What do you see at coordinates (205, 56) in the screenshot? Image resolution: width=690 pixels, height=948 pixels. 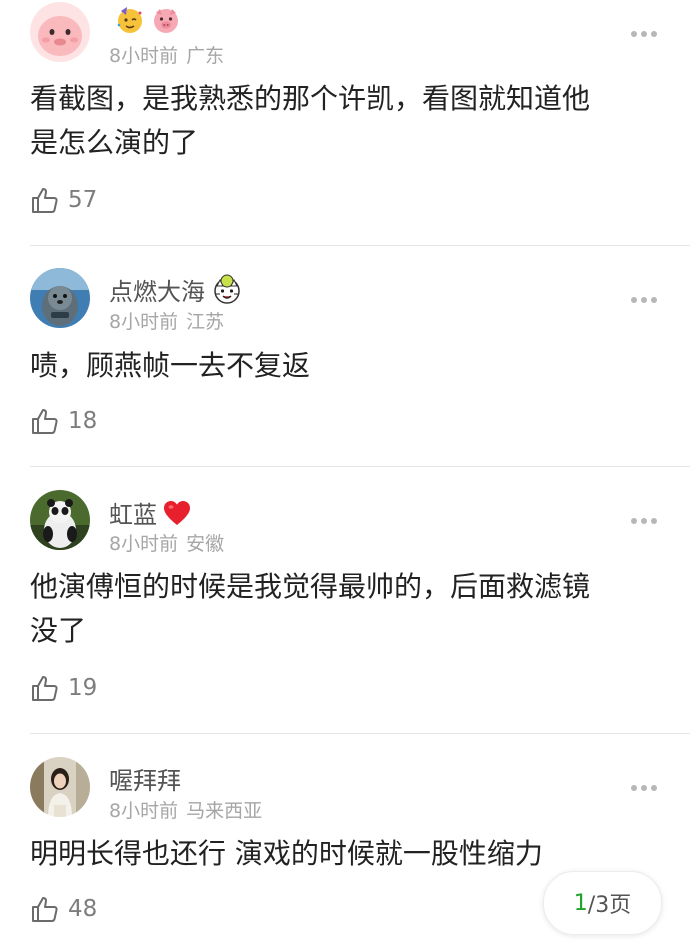 I see `comment-location: 广东` at bounding box center [205, 56].